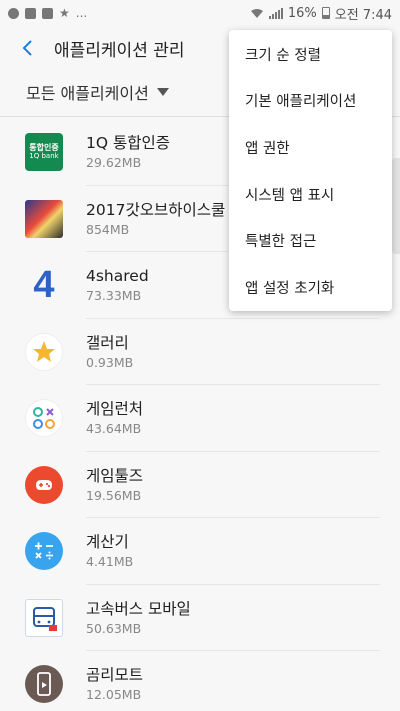 The height and width of the screenshot is (711, 400). Describe the element at coordinates (200, 551) in the screenshot. I see `app-row-calculator: 계산기 4.41MB` at that location.